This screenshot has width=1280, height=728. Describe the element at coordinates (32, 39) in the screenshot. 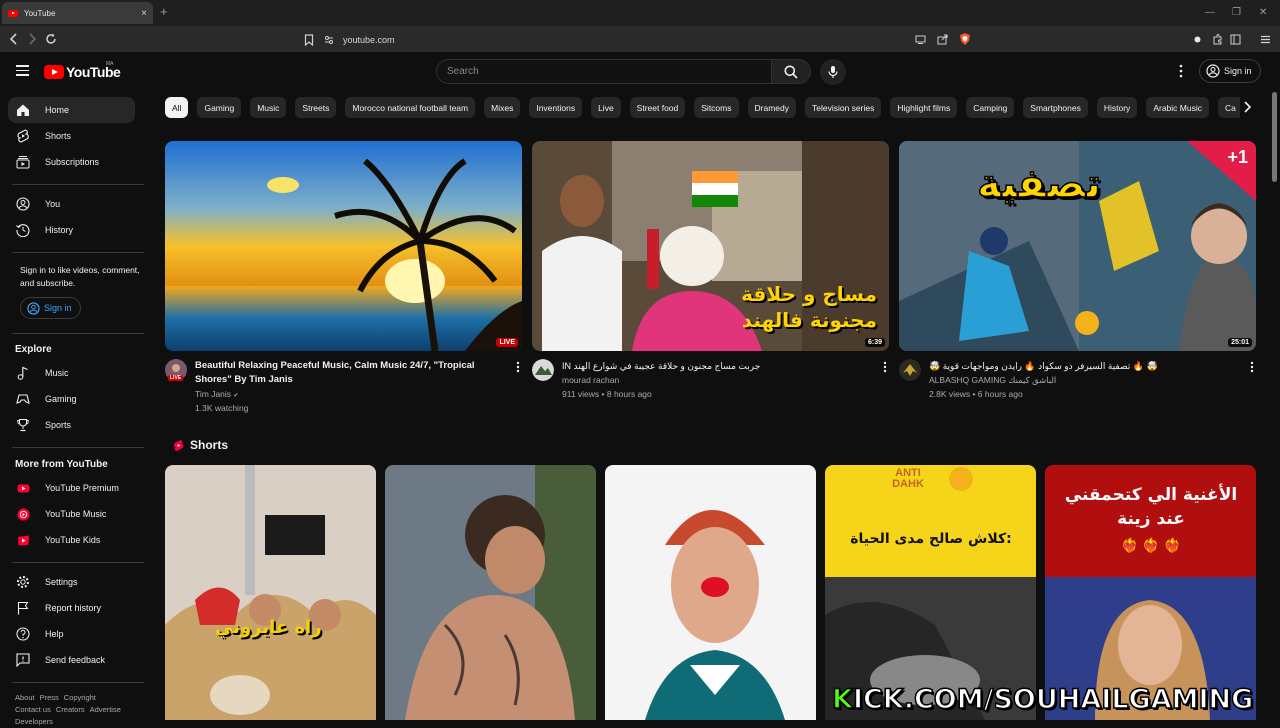

I see `forward-icon` at that location.